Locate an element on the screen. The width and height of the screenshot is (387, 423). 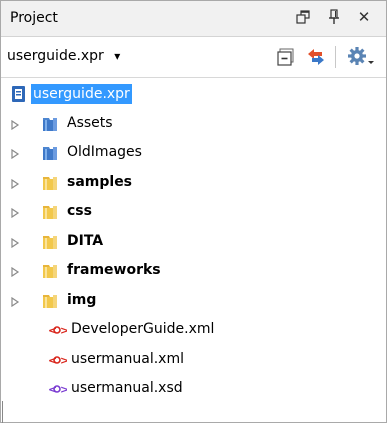
project-file-icon is located at coordinates (19, 94).